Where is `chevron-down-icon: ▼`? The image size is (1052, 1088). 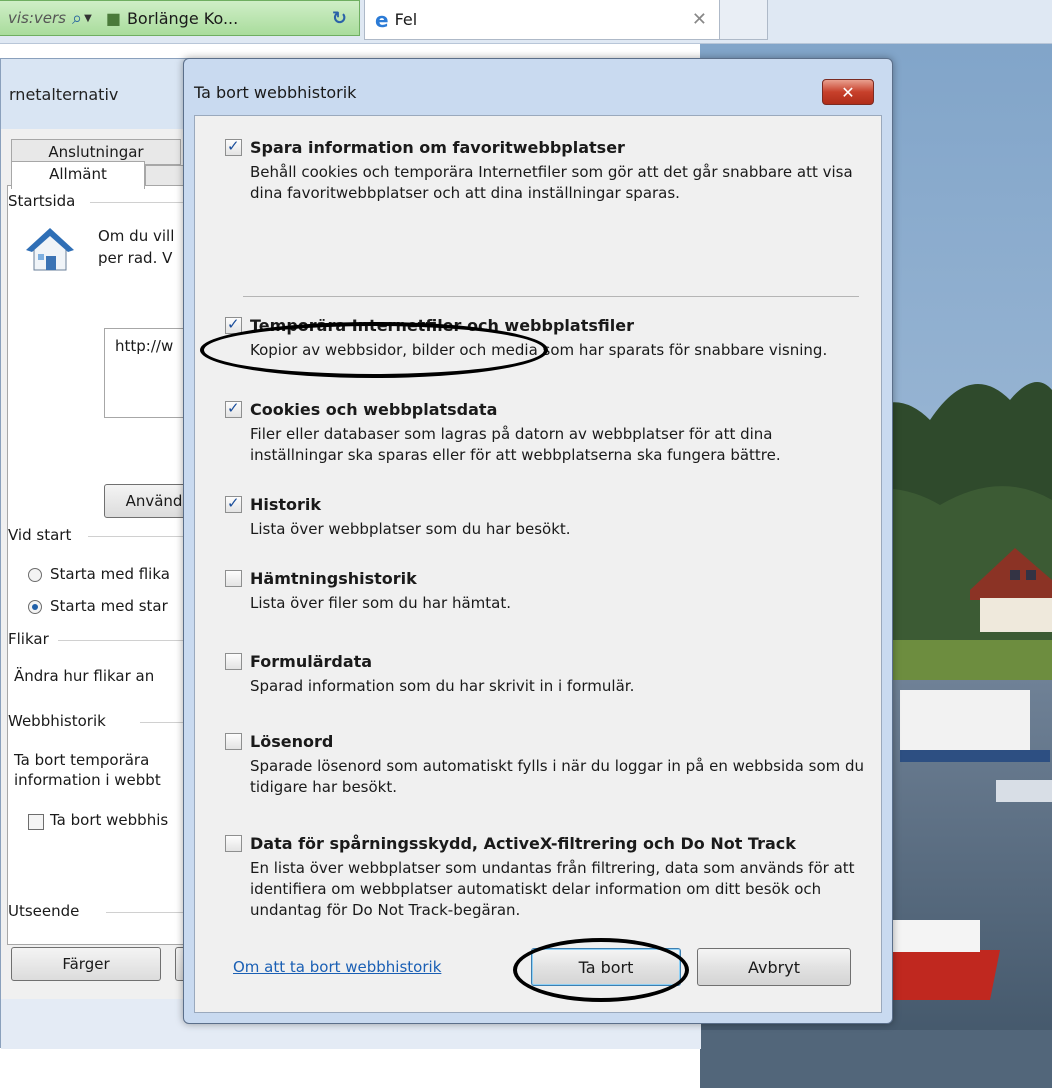 chevron-down-icon: ▼ is located at coordinates (88, 18).